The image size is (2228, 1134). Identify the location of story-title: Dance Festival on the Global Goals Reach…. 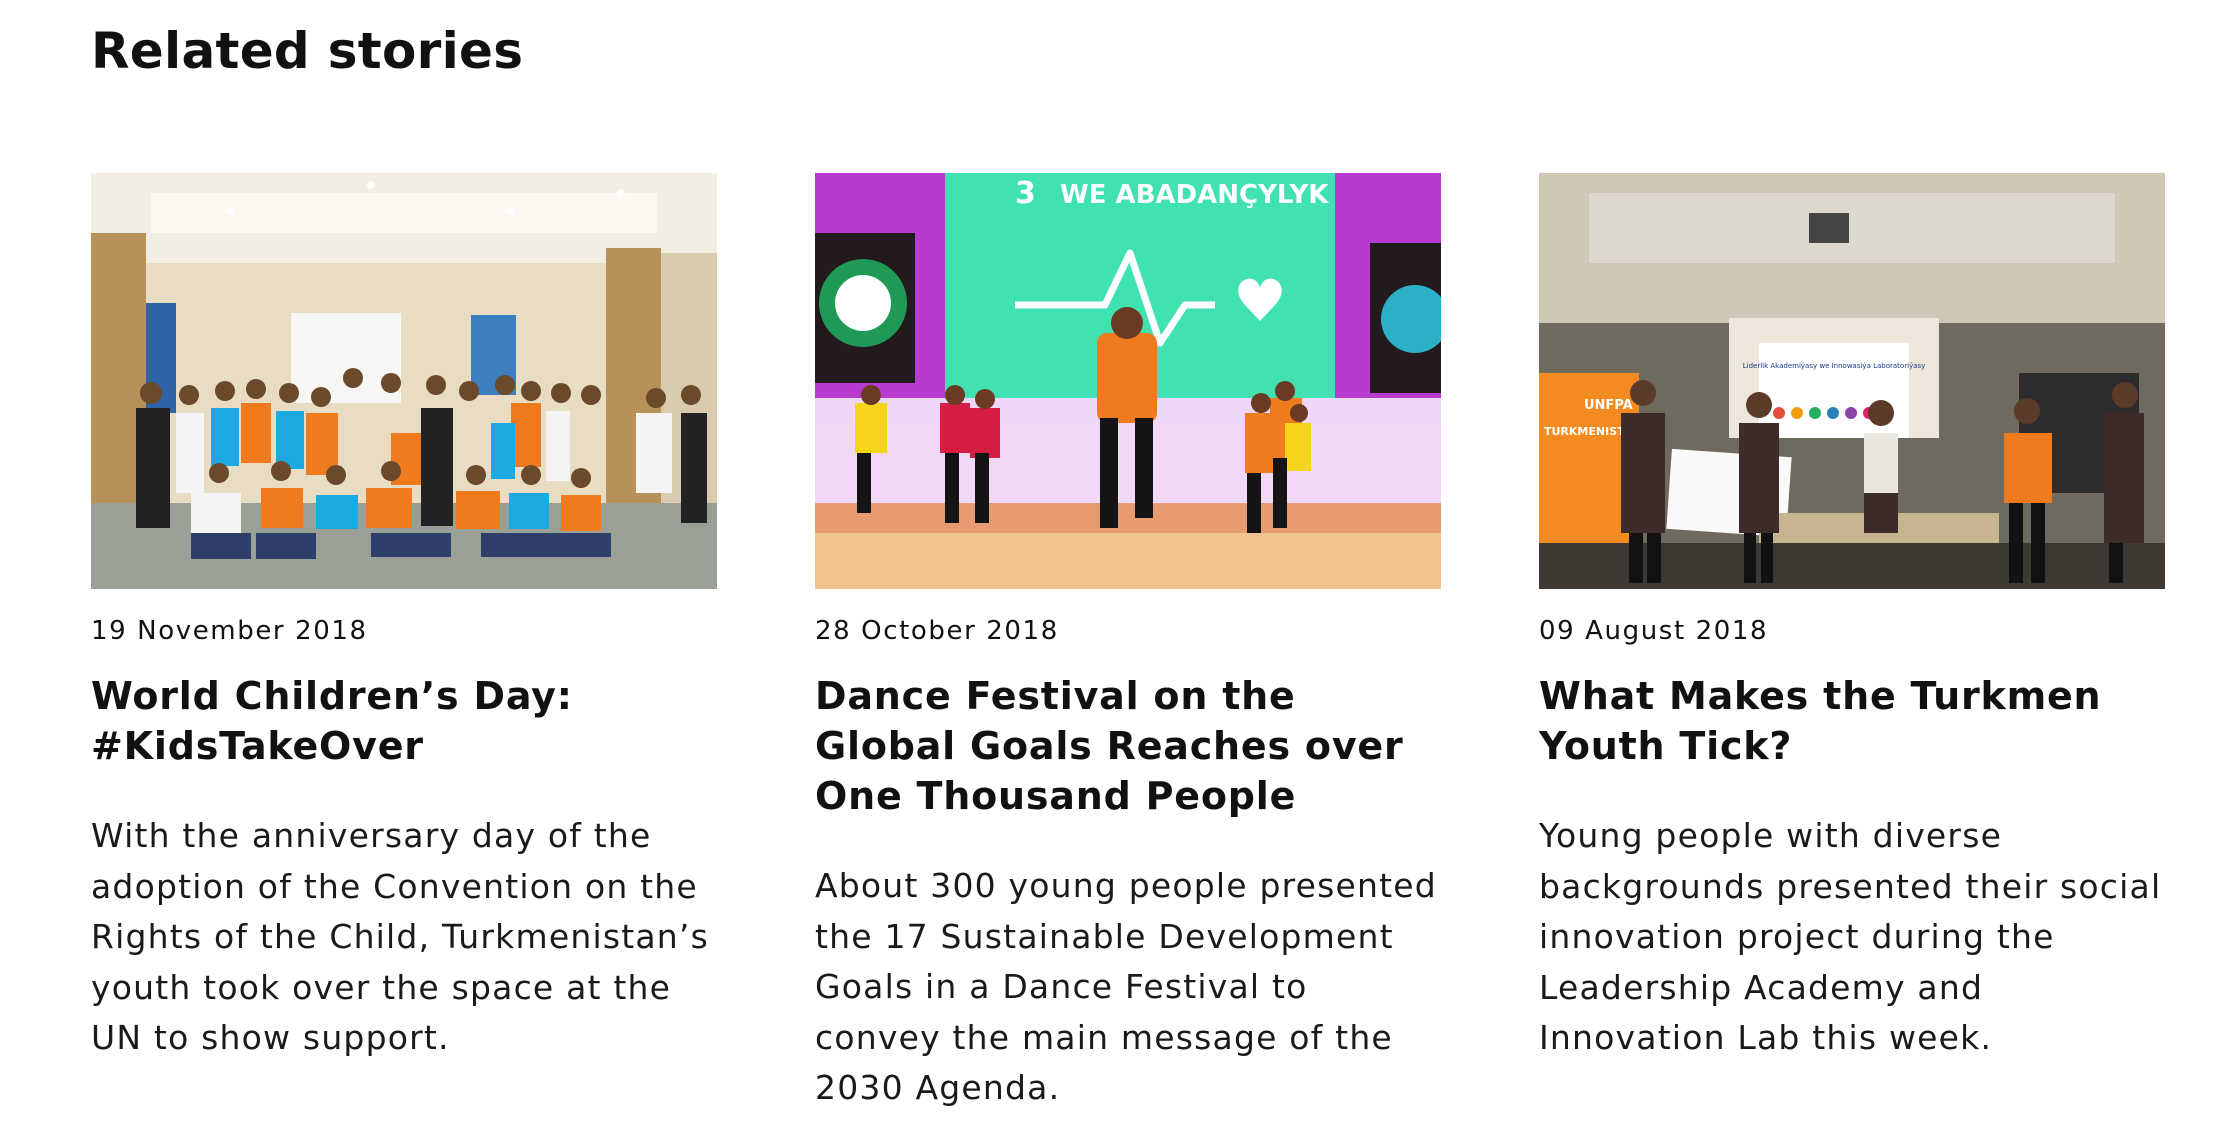
(1128, 746).